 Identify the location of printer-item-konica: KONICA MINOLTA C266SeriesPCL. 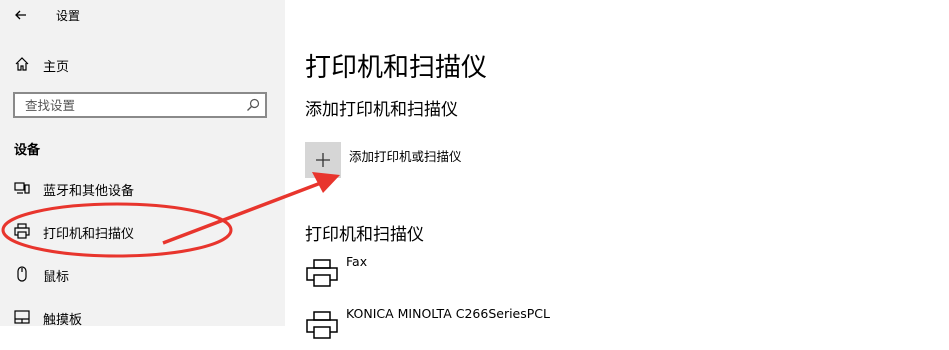
(555, 328).